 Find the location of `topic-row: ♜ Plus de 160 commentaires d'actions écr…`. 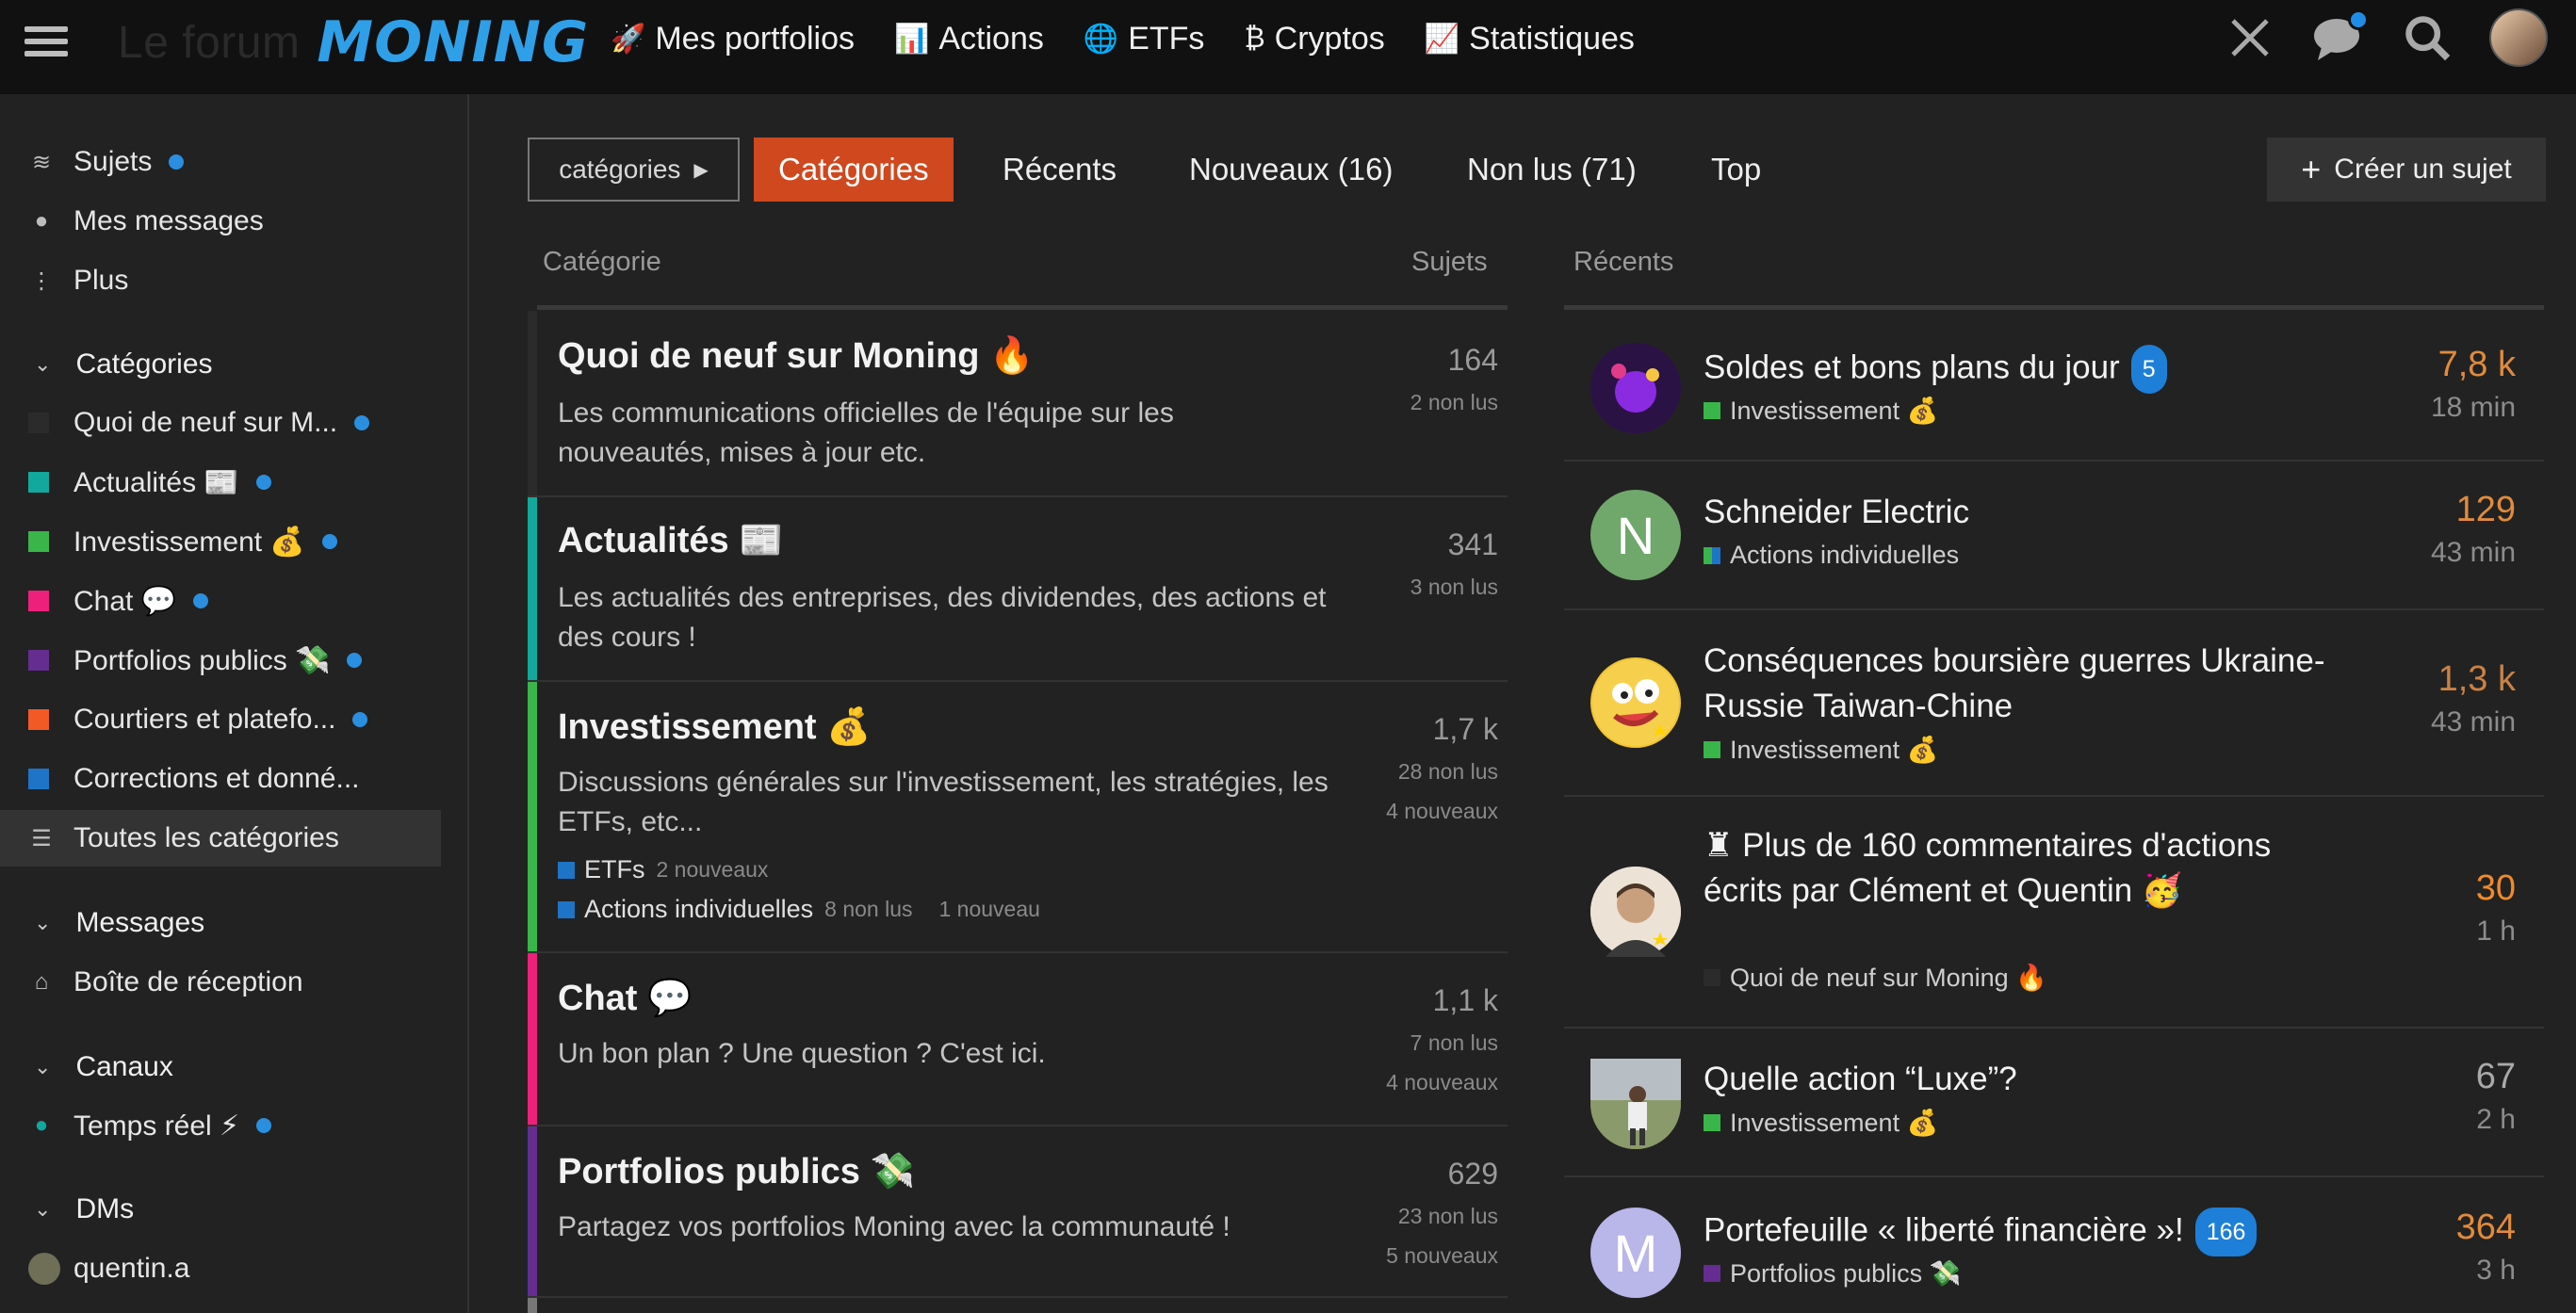

topic-row: ♜ Plus de 160 commentaires d'actions écr… is located at coordinates (2054, 913).